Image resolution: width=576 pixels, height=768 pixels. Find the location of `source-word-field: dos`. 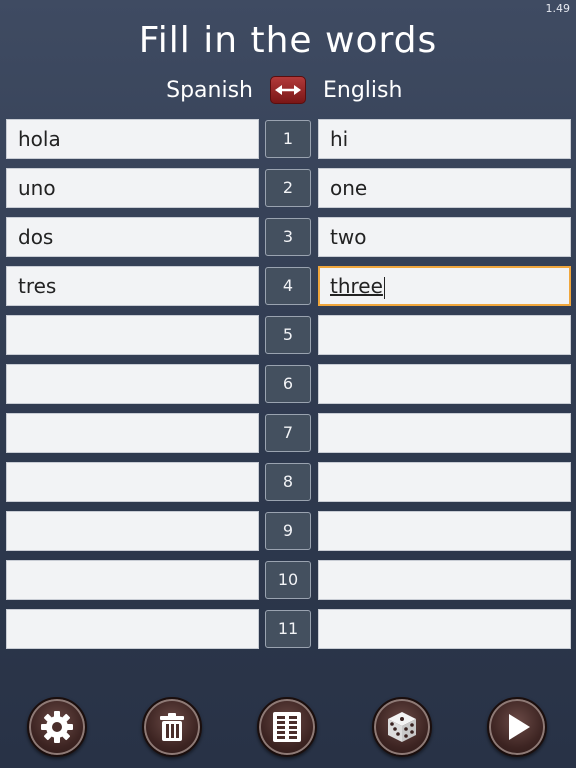

source-word-field: dos is located at coordinates (132, 237).